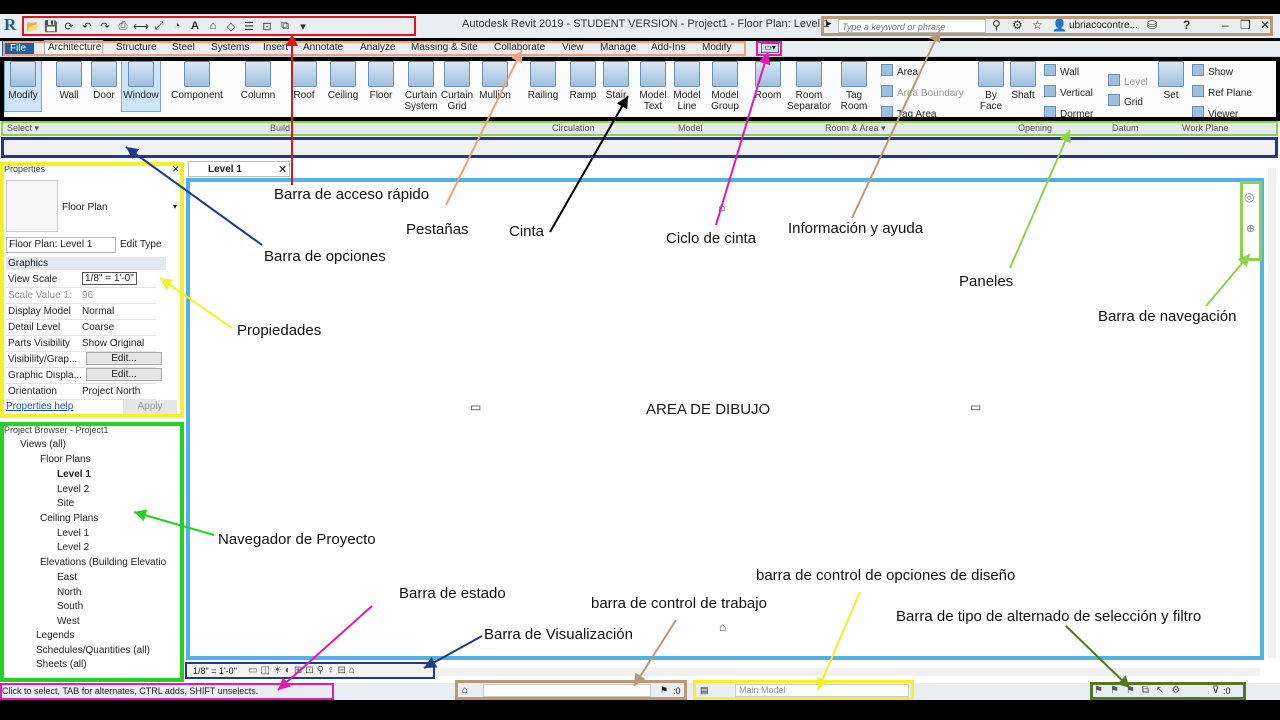 The width and height of the screenshot is (1280, 720). I want to click on ribbon-cycle-highlight-box, so click(769, 48).